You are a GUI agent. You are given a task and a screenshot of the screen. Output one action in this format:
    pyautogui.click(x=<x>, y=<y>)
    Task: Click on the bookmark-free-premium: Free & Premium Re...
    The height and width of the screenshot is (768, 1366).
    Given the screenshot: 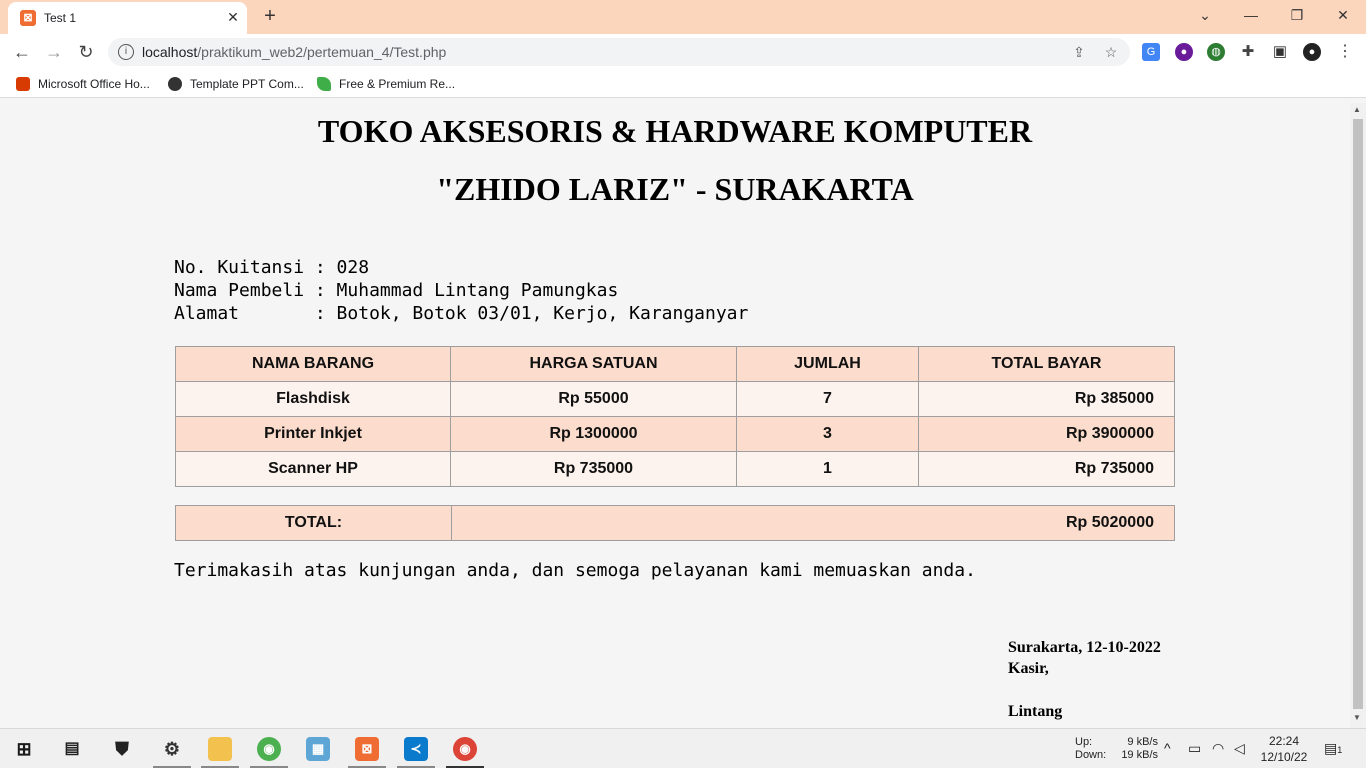 What is the action you would take?
    pyautogui.click(x=386, y=84)
    